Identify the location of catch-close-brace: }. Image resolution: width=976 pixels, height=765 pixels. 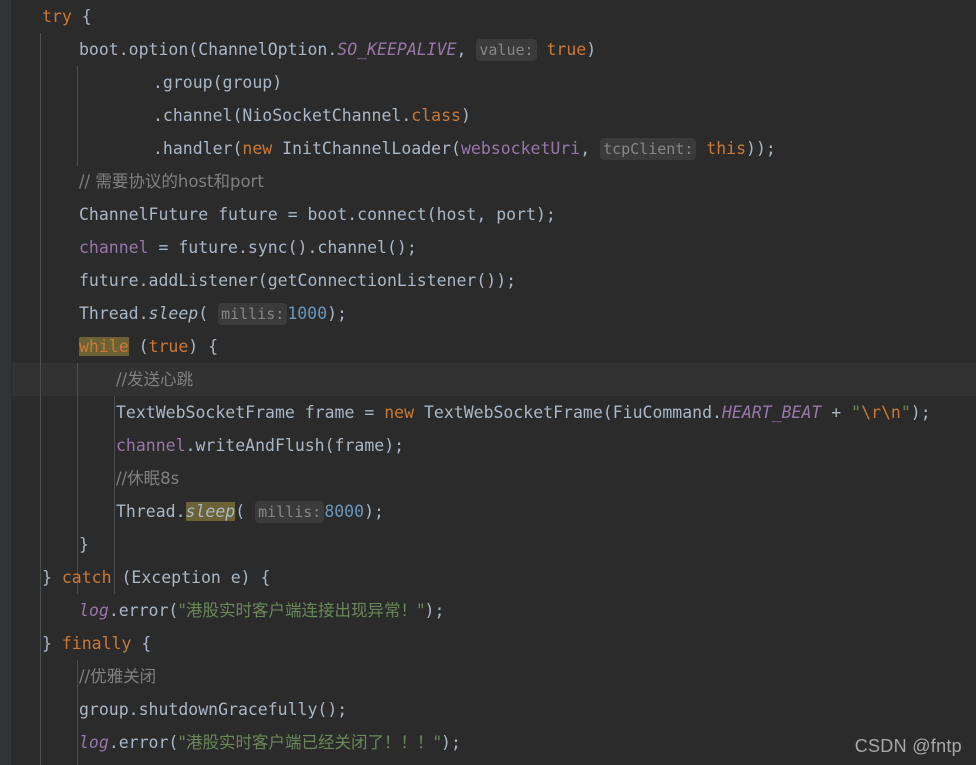
(52, 643).